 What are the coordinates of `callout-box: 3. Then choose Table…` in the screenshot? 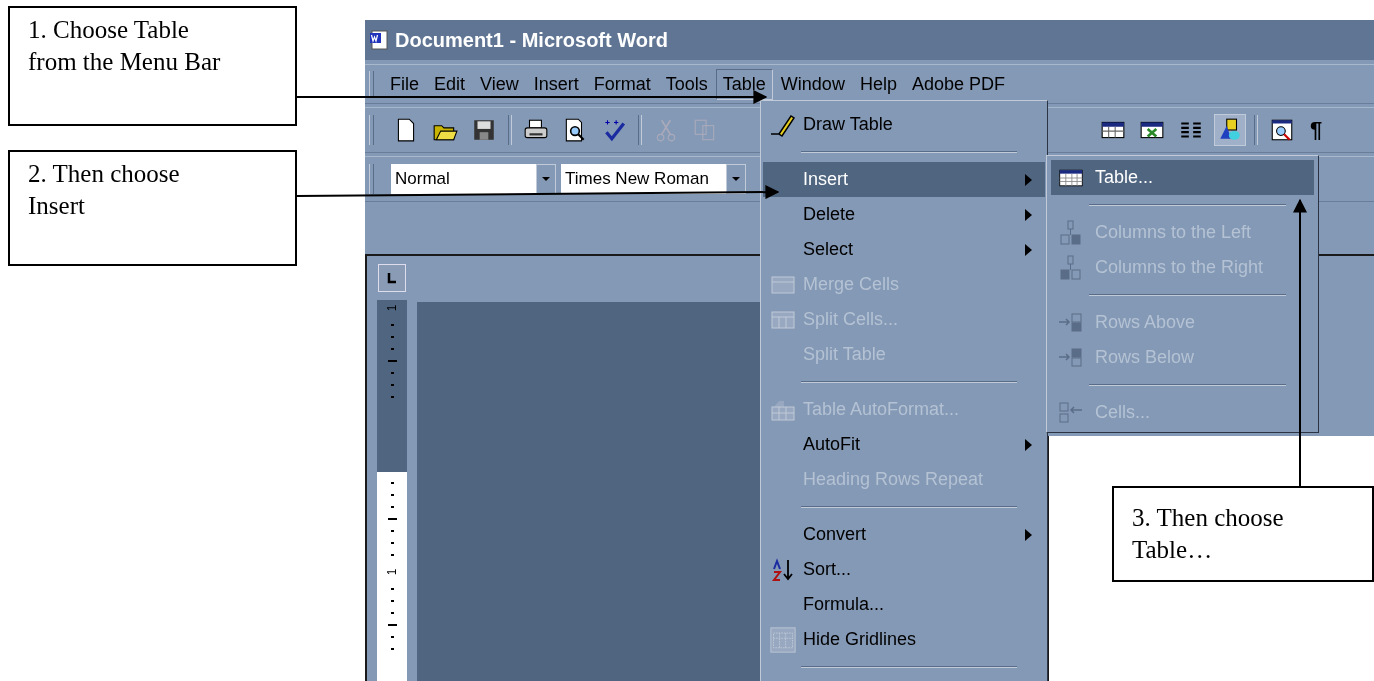 It's located at (1243, 534).